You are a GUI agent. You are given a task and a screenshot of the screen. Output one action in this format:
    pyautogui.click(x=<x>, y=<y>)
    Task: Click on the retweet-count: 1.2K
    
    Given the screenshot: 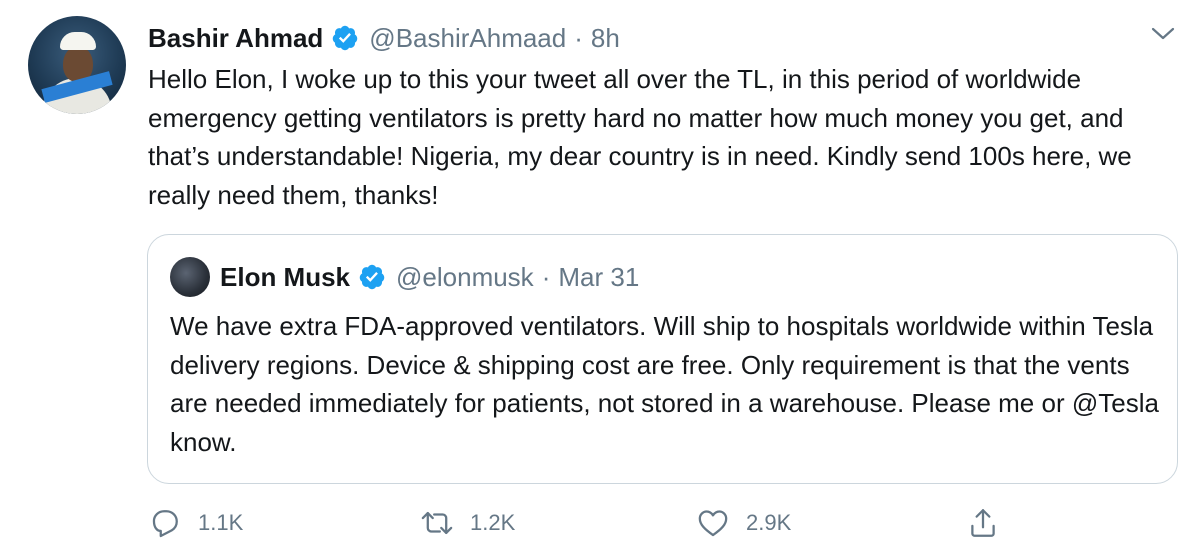 What is the action you would take?
    pyautogui.click(x=493, y=522)
    